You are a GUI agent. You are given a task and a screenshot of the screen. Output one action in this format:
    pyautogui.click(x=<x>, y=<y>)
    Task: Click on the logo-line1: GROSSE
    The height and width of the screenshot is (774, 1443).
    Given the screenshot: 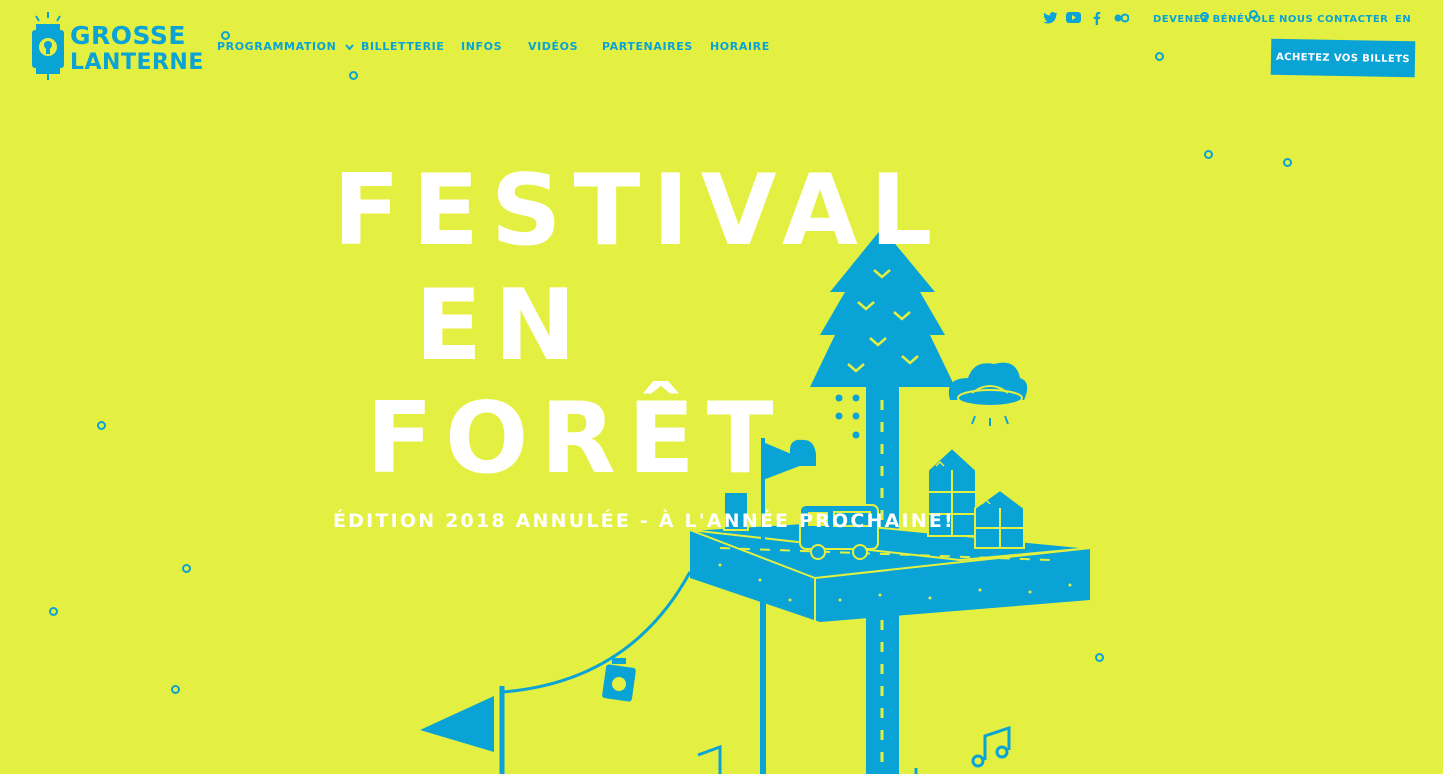 What is the action you would take?
    pyautogui.click(x=128, y=35)
    